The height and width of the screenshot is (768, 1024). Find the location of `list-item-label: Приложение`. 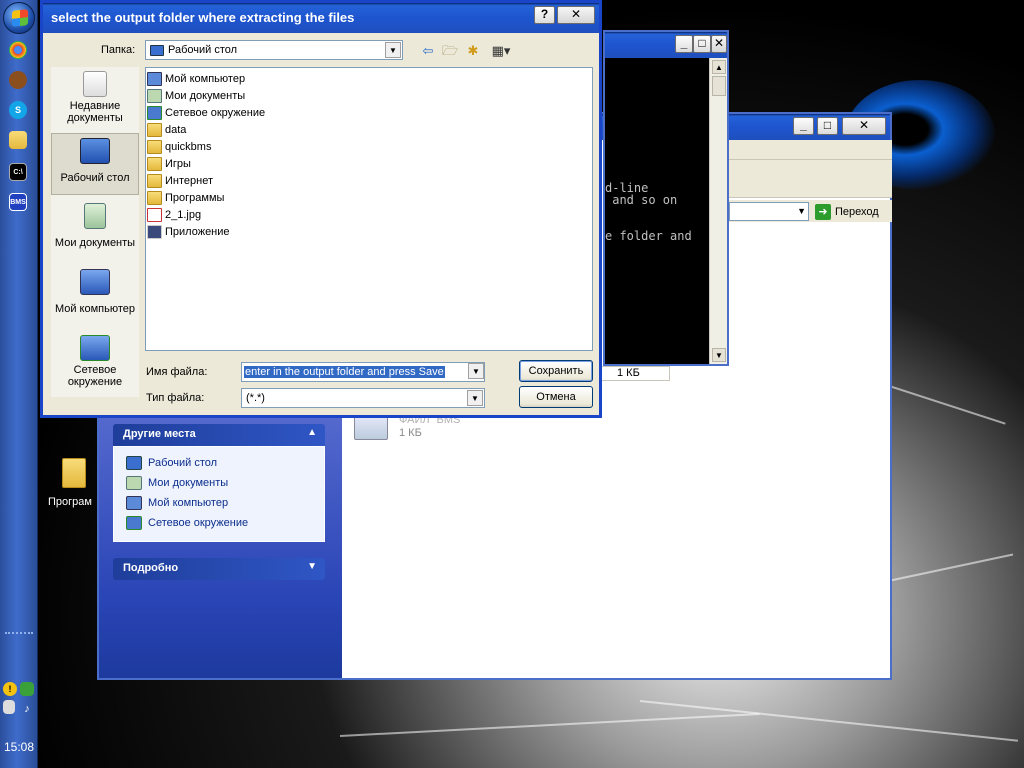

list-item-label: Приложение is located at coordinates (197, 231).